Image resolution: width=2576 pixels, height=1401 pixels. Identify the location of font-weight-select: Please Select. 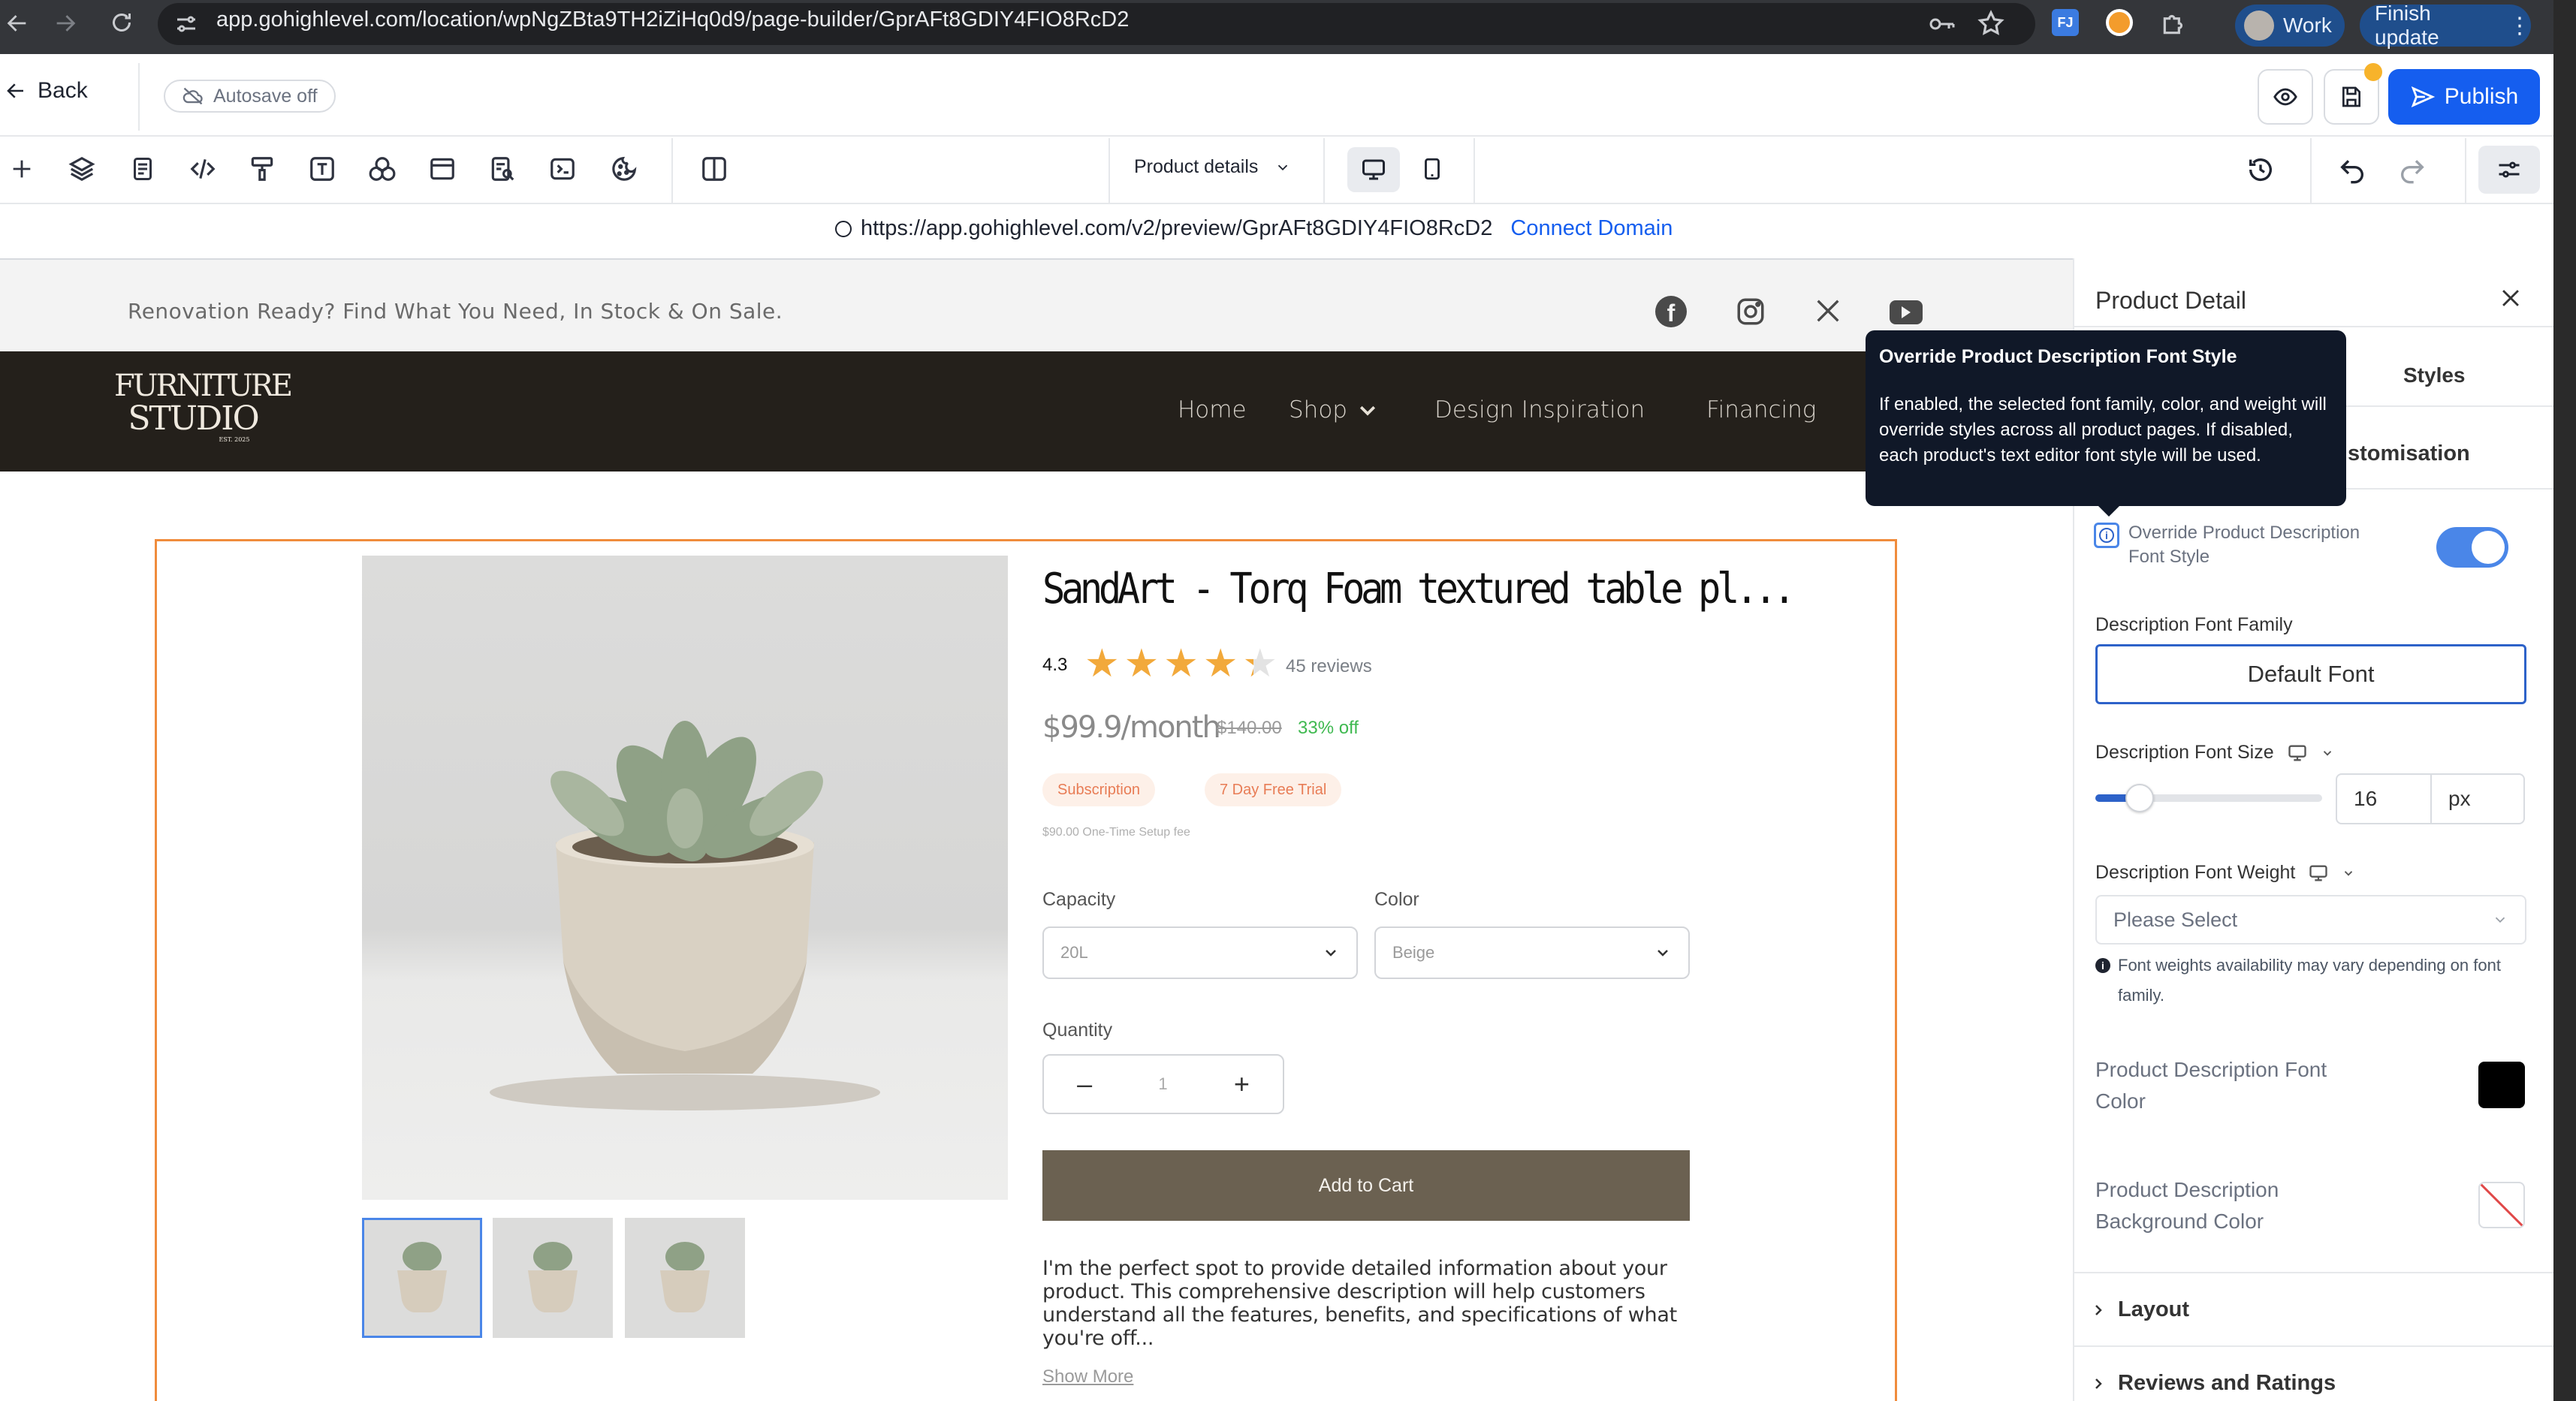
(2310, 920).